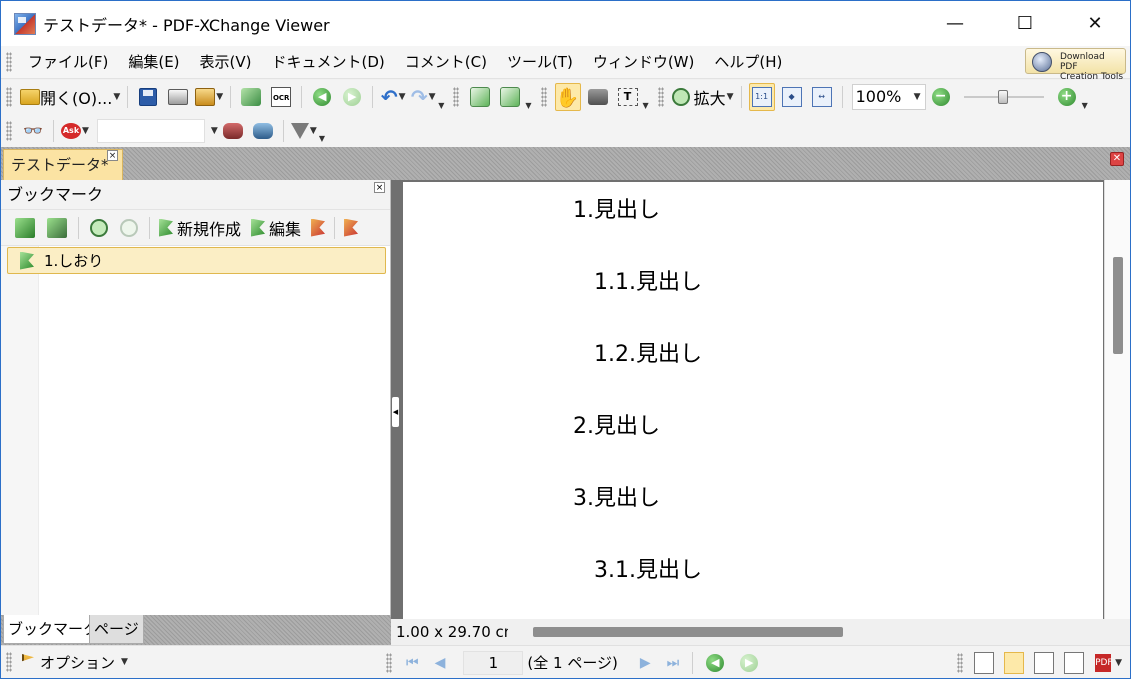 The height and width of the screenshot is (679, 1131). What do you see at coordinates (412, 663) in the screenshot?
I see `first-page-icon: ⏮` at bounding box center [412, 663].